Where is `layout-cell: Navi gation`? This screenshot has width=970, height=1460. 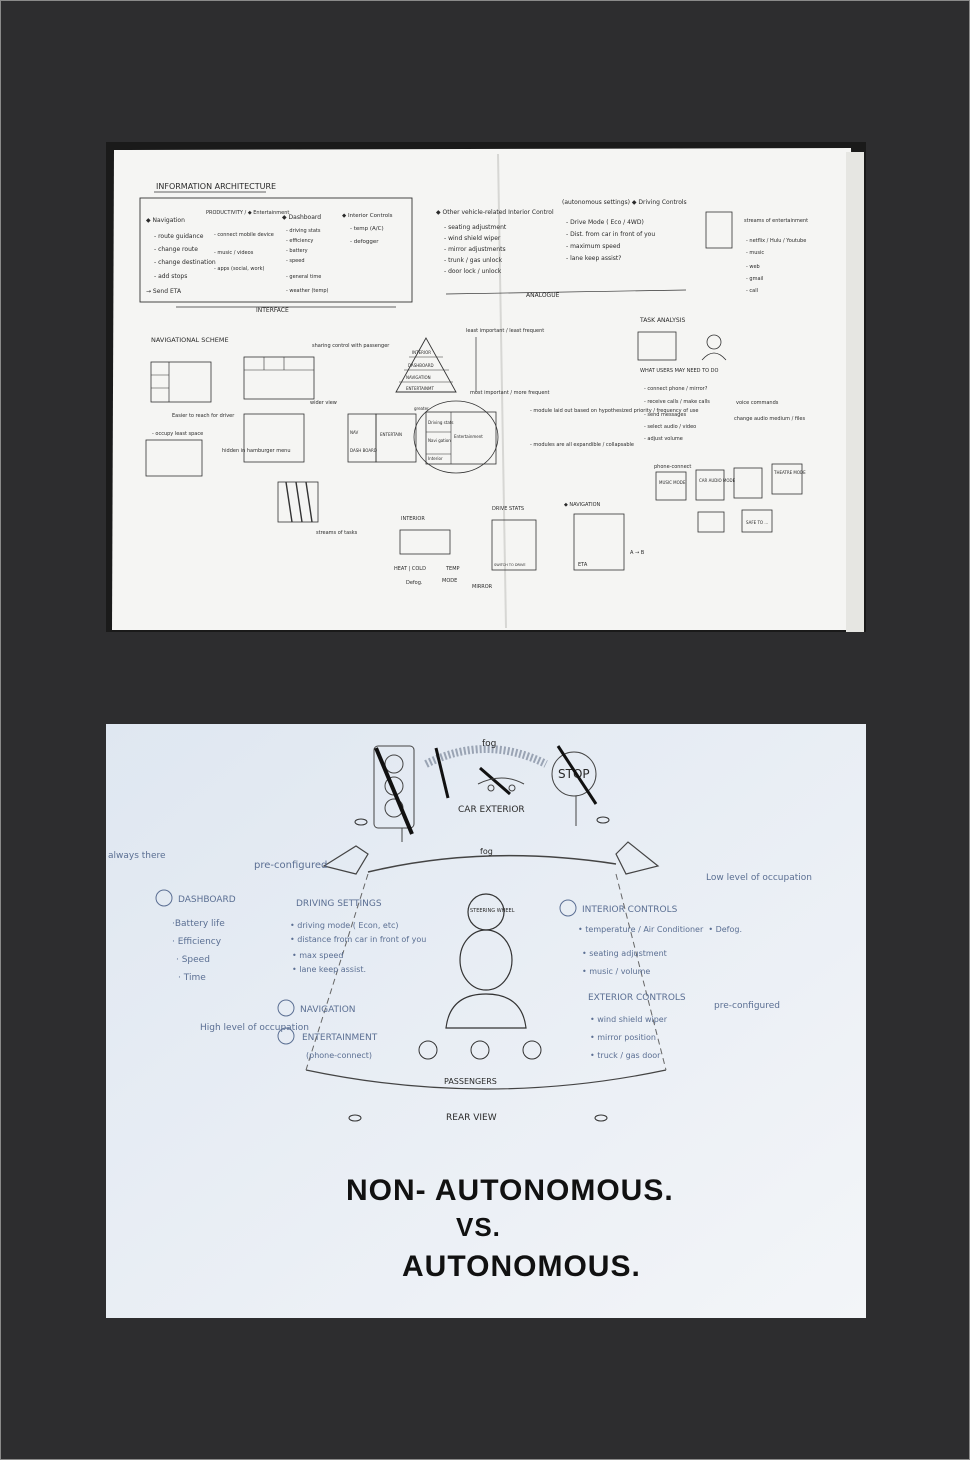
layout-cell: Navi gation is located at coordinates (439, 440).